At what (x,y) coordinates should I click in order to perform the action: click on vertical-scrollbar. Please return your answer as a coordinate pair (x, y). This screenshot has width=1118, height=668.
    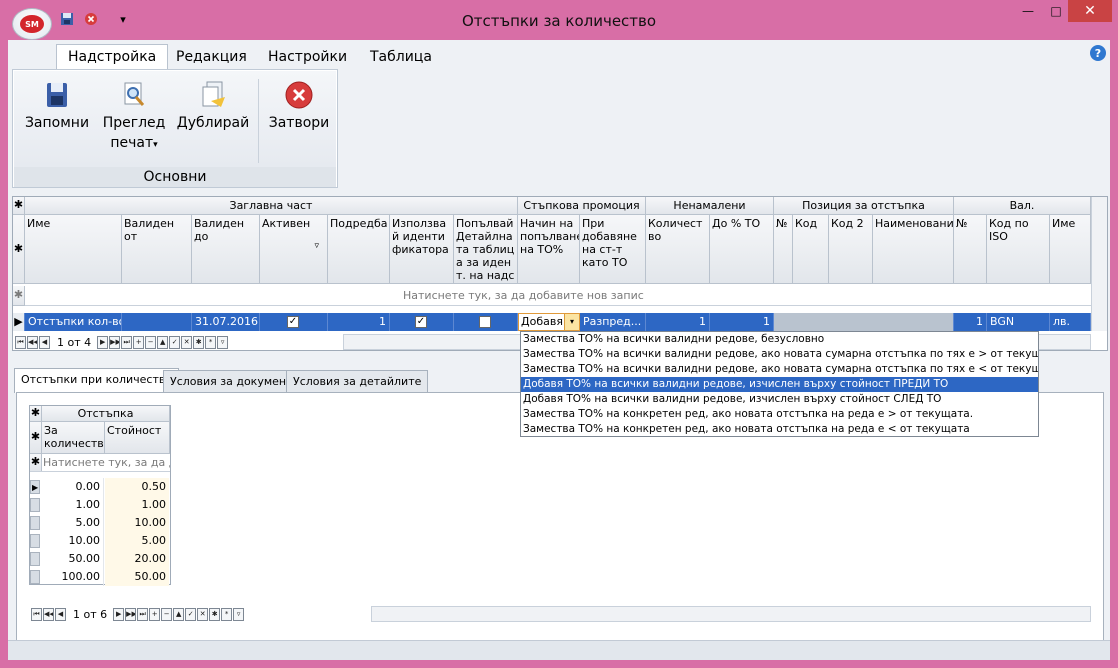
    Looking at the image, I should click on (1099, 264).